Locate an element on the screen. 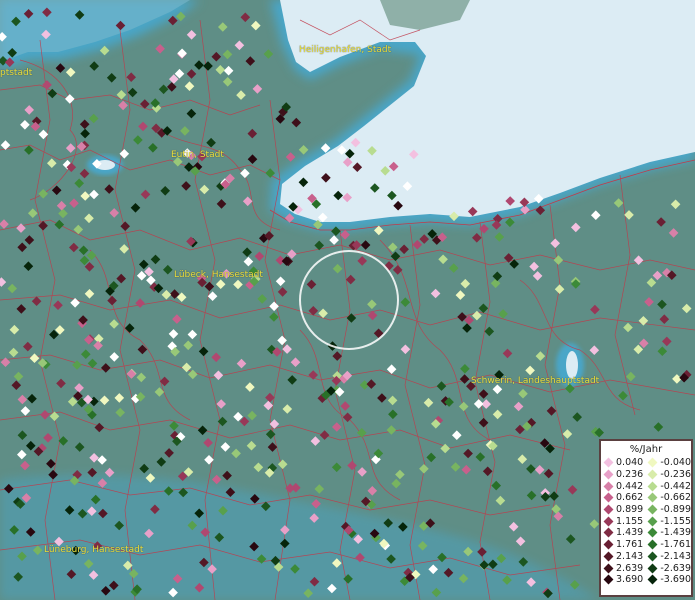  legend-entry-positive: 1.155 is located at coordinates (623, 521).